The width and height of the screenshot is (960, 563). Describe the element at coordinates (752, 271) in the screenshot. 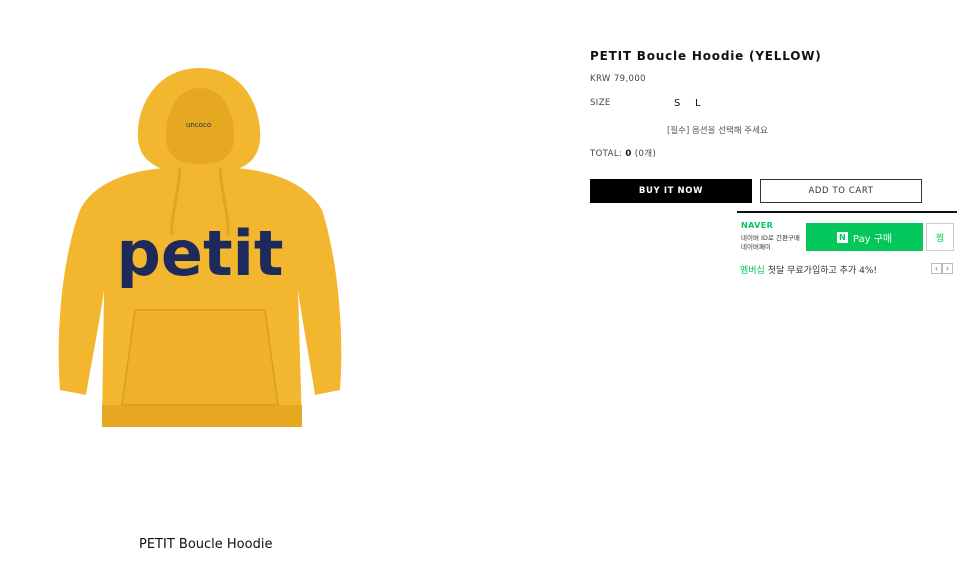

I see `promo-highlight: 멤버십` at that location.